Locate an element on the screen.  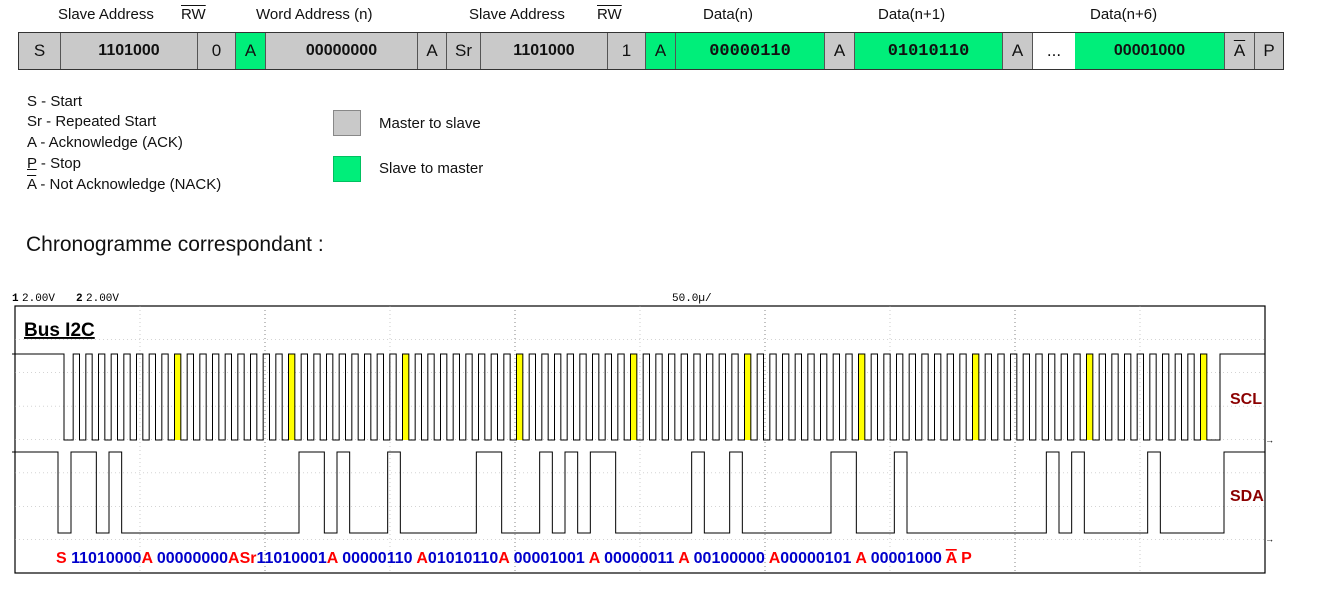
sda-trace is located at coordinates (638, 492).